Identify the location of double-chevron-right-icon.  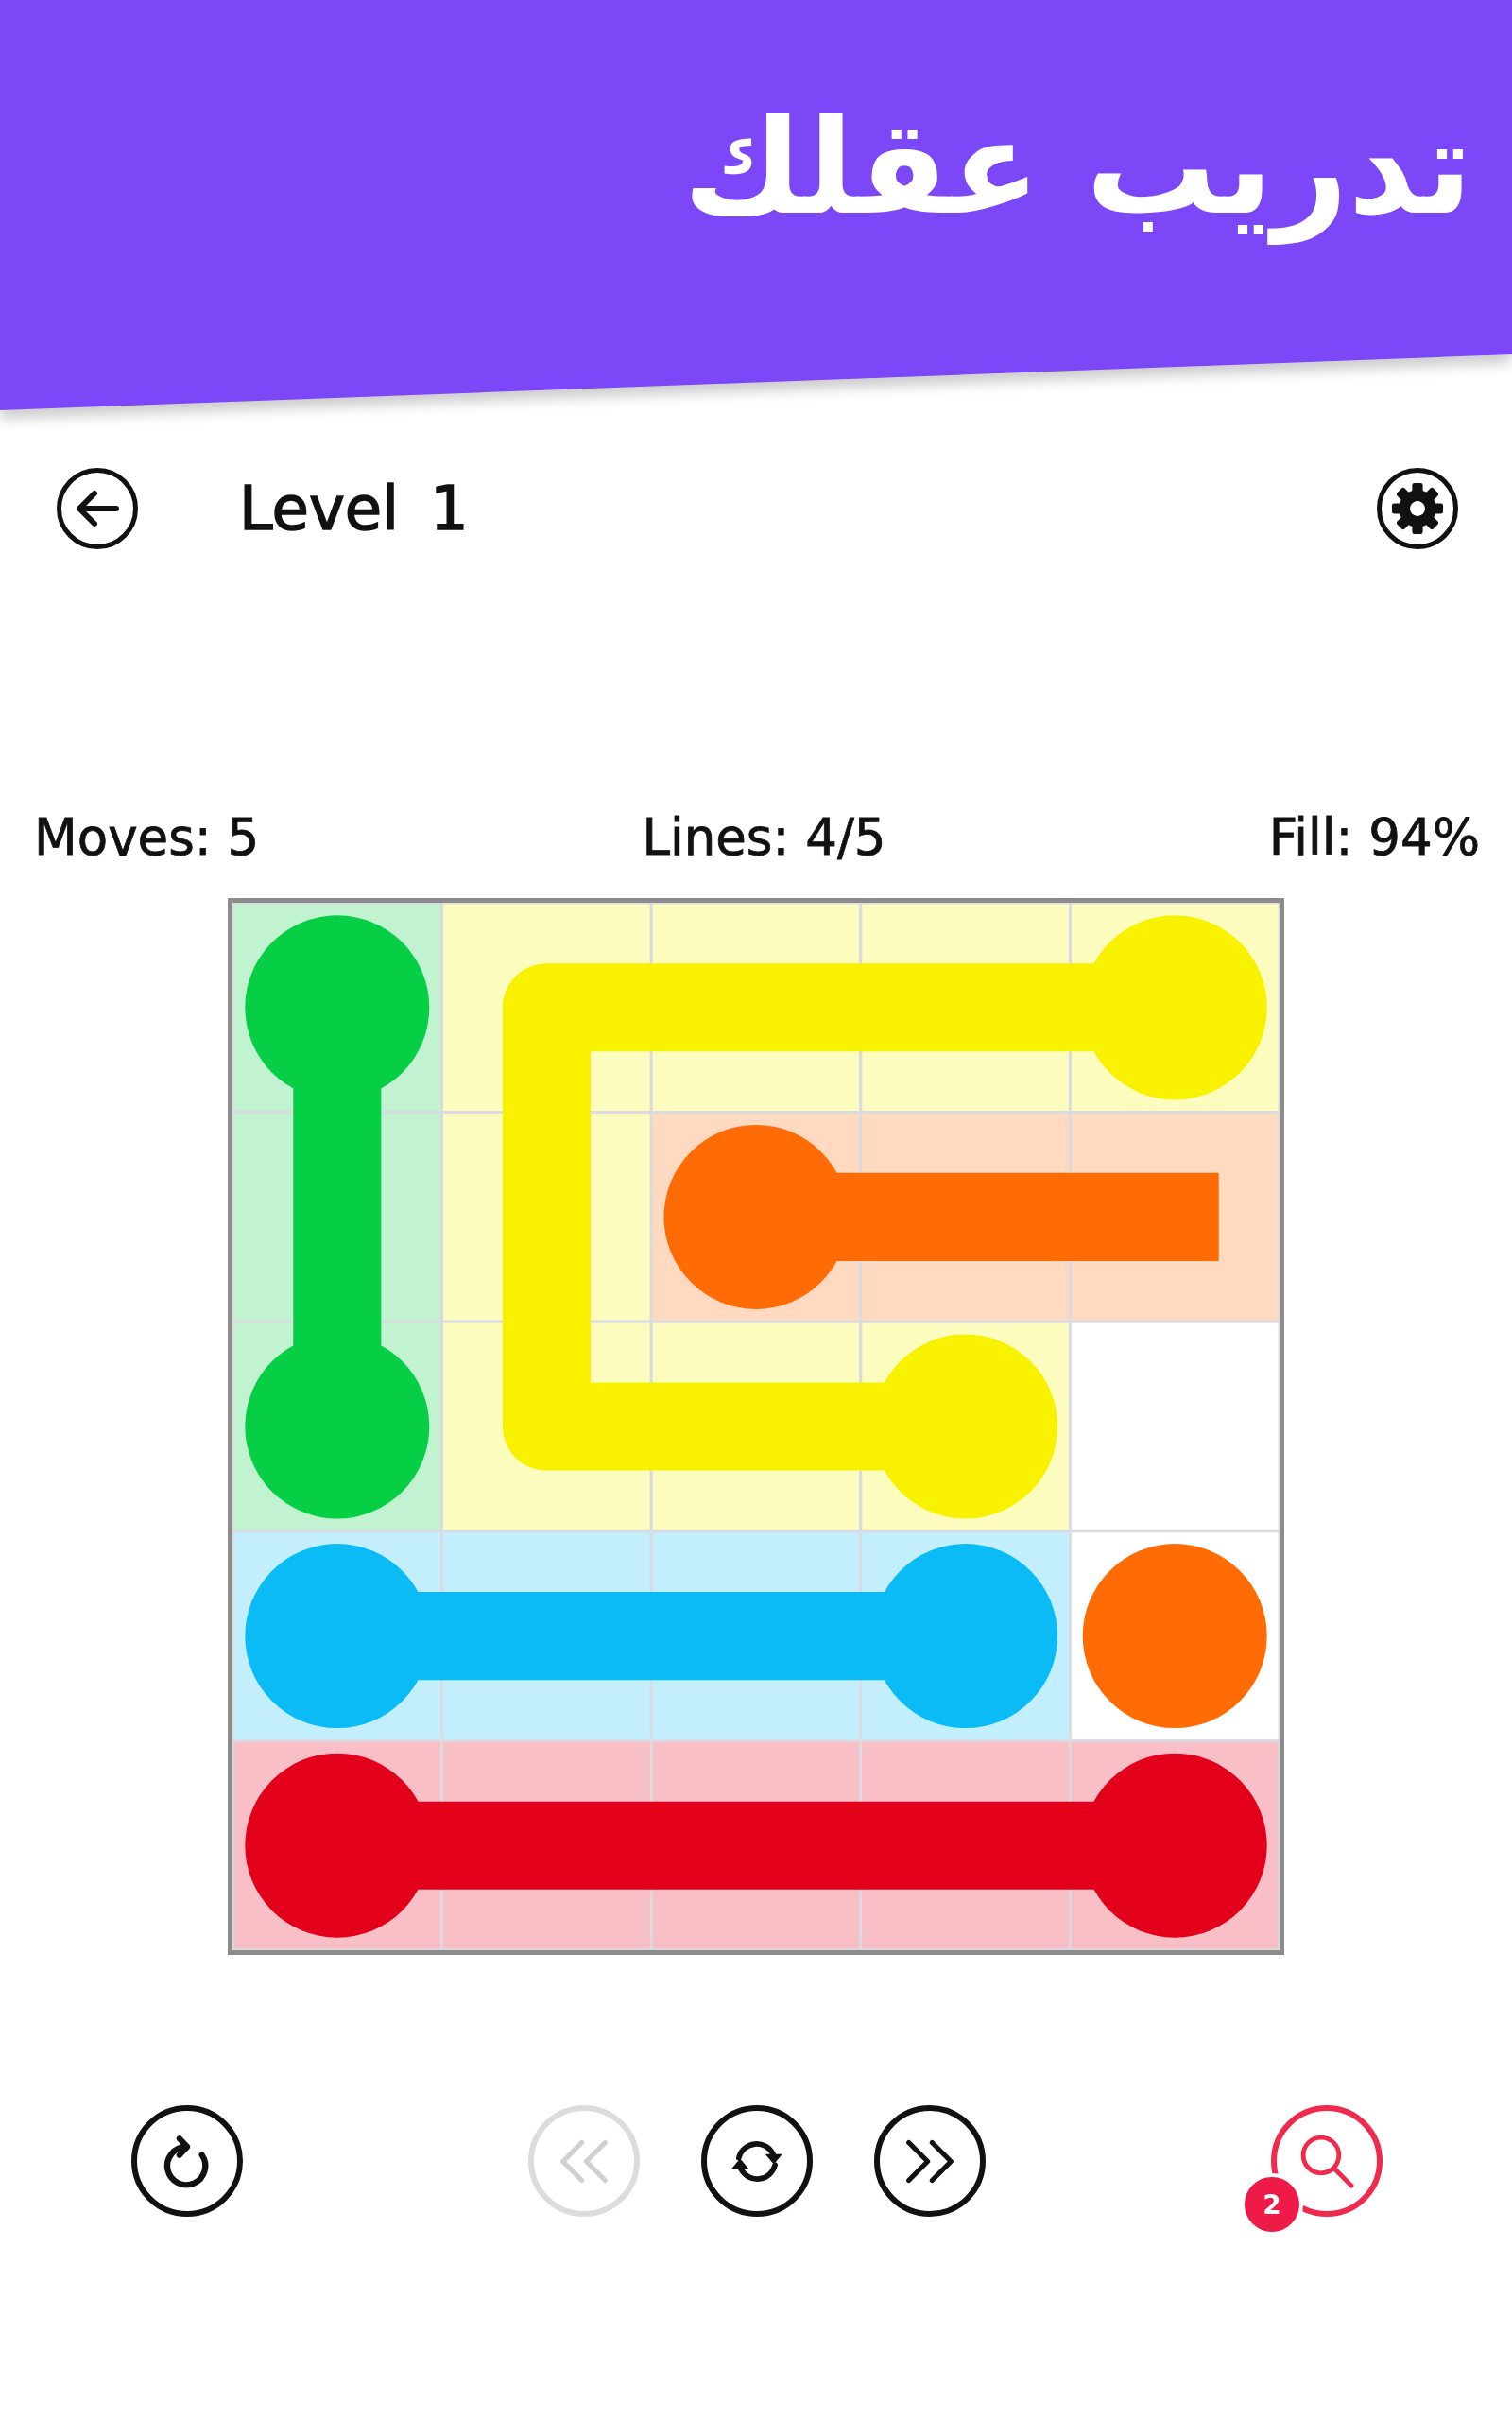
(929, 2161).